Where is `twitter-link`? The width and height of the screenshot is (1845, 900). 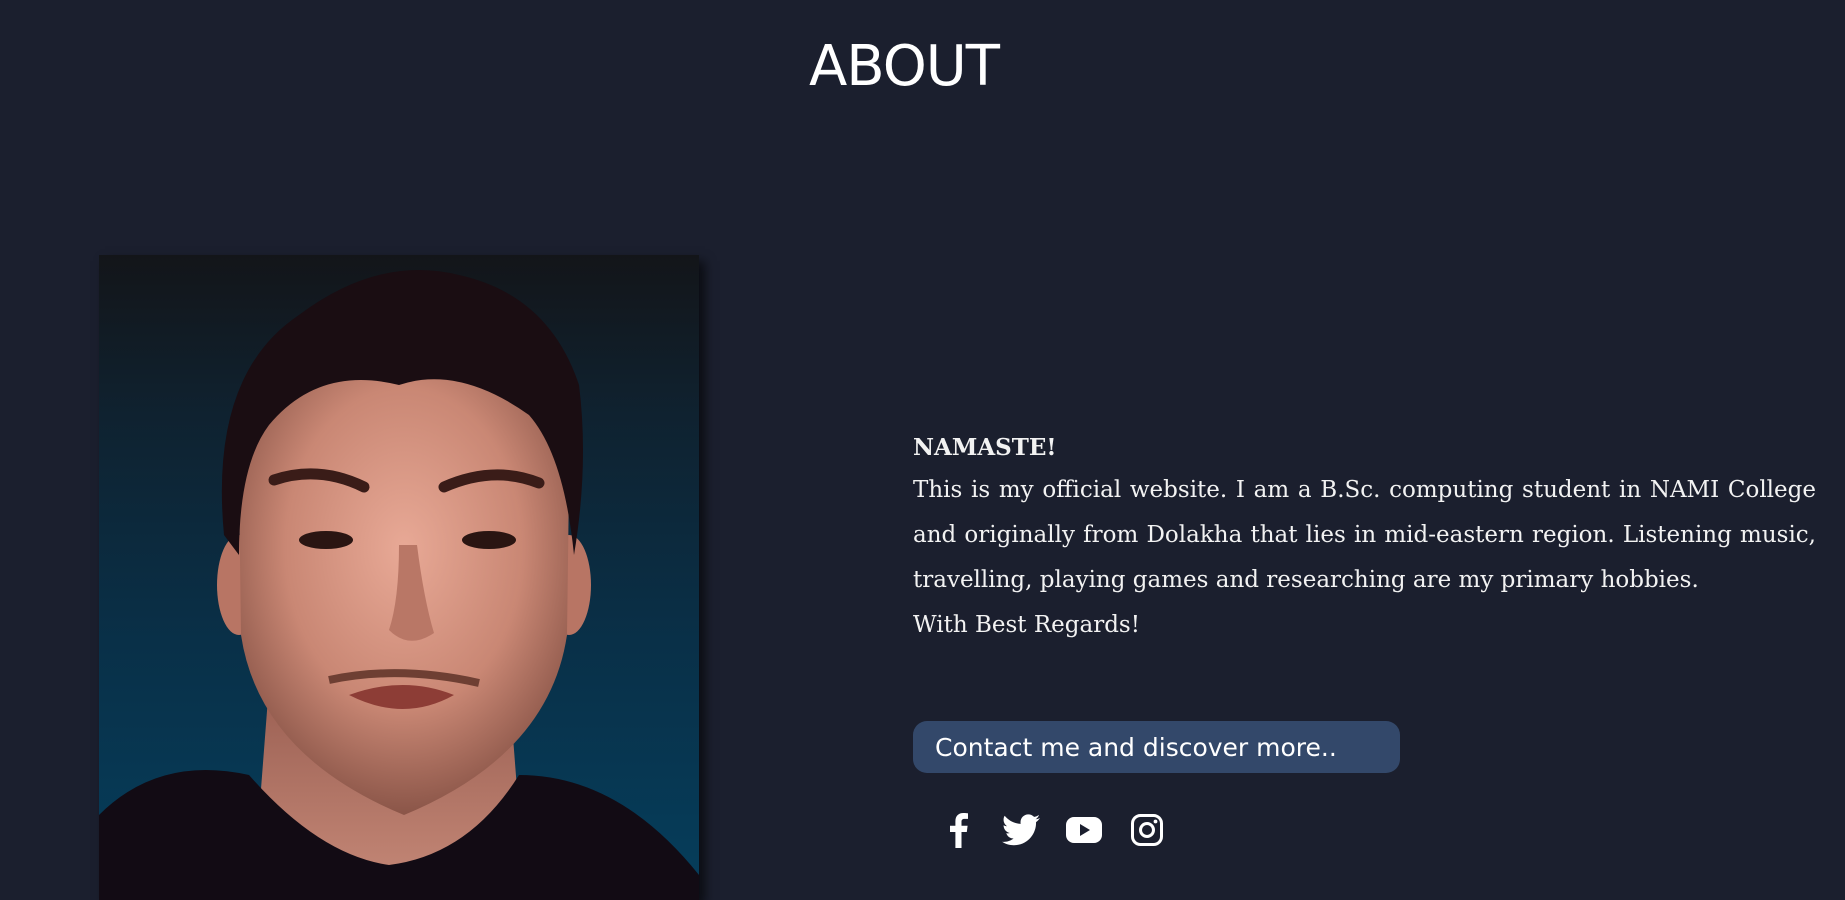 twitter-link is located at coordinates (1021, 832).